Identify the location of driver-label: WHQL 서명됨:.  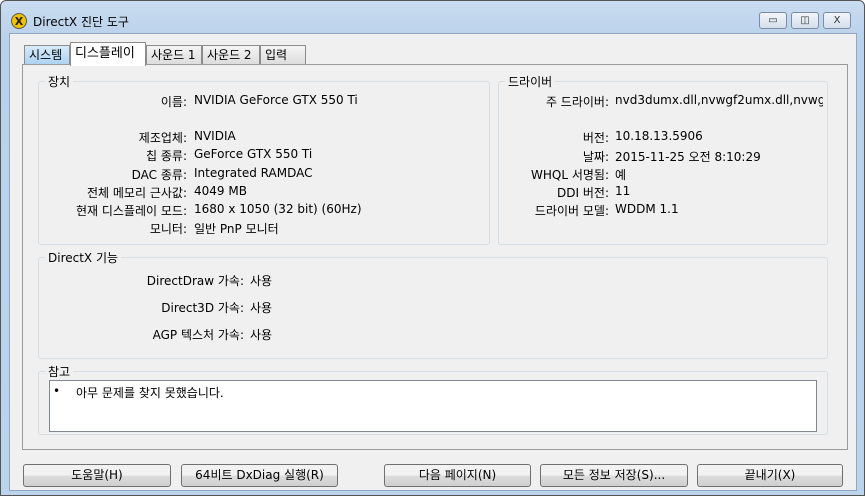
(570, 175).